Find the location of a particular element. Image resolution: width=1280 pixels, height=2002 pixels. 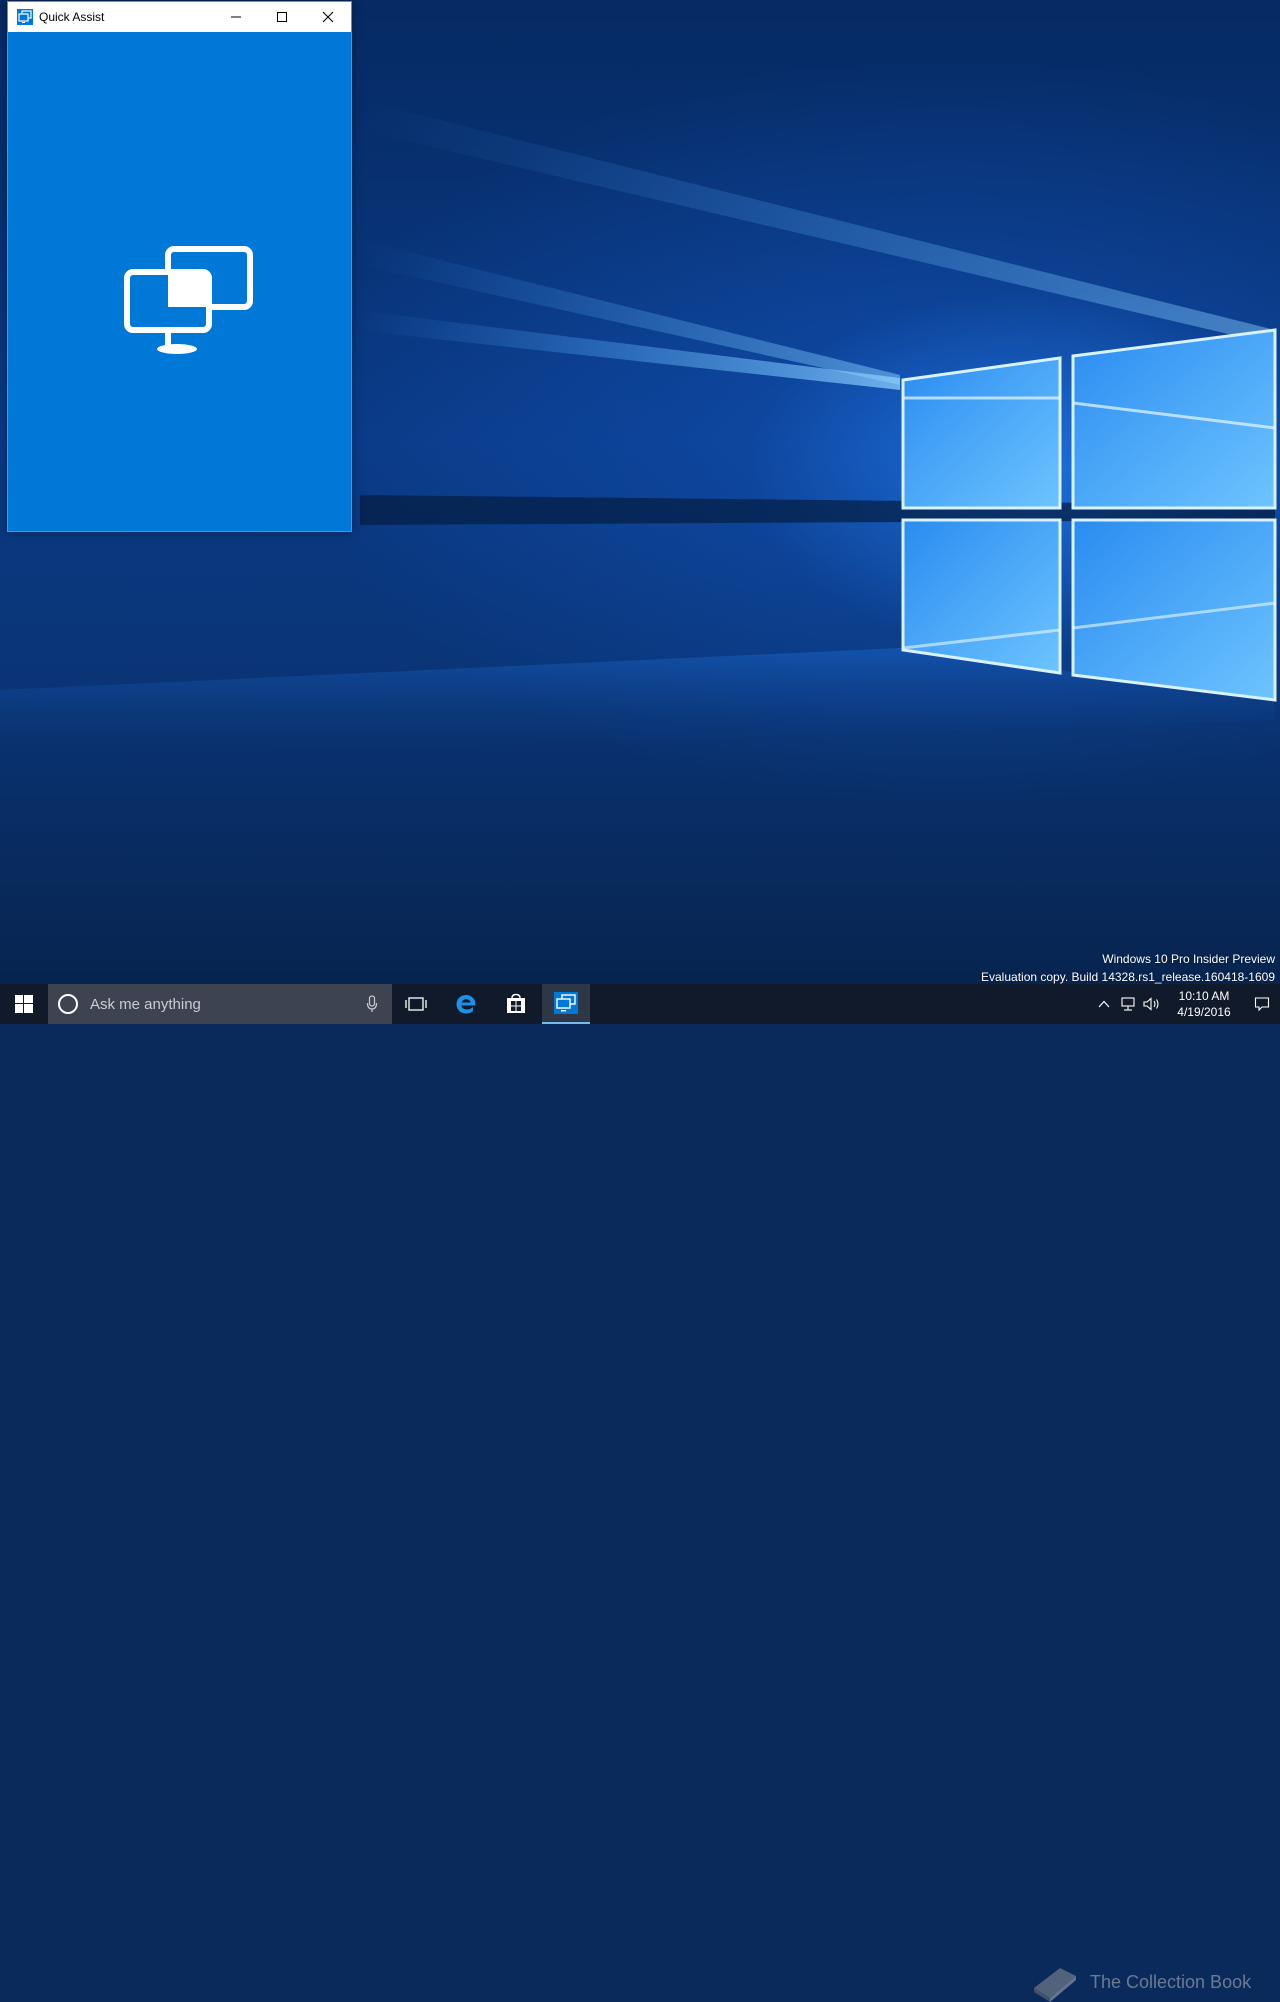

edge-icon is located at coordinates (466, 1004).